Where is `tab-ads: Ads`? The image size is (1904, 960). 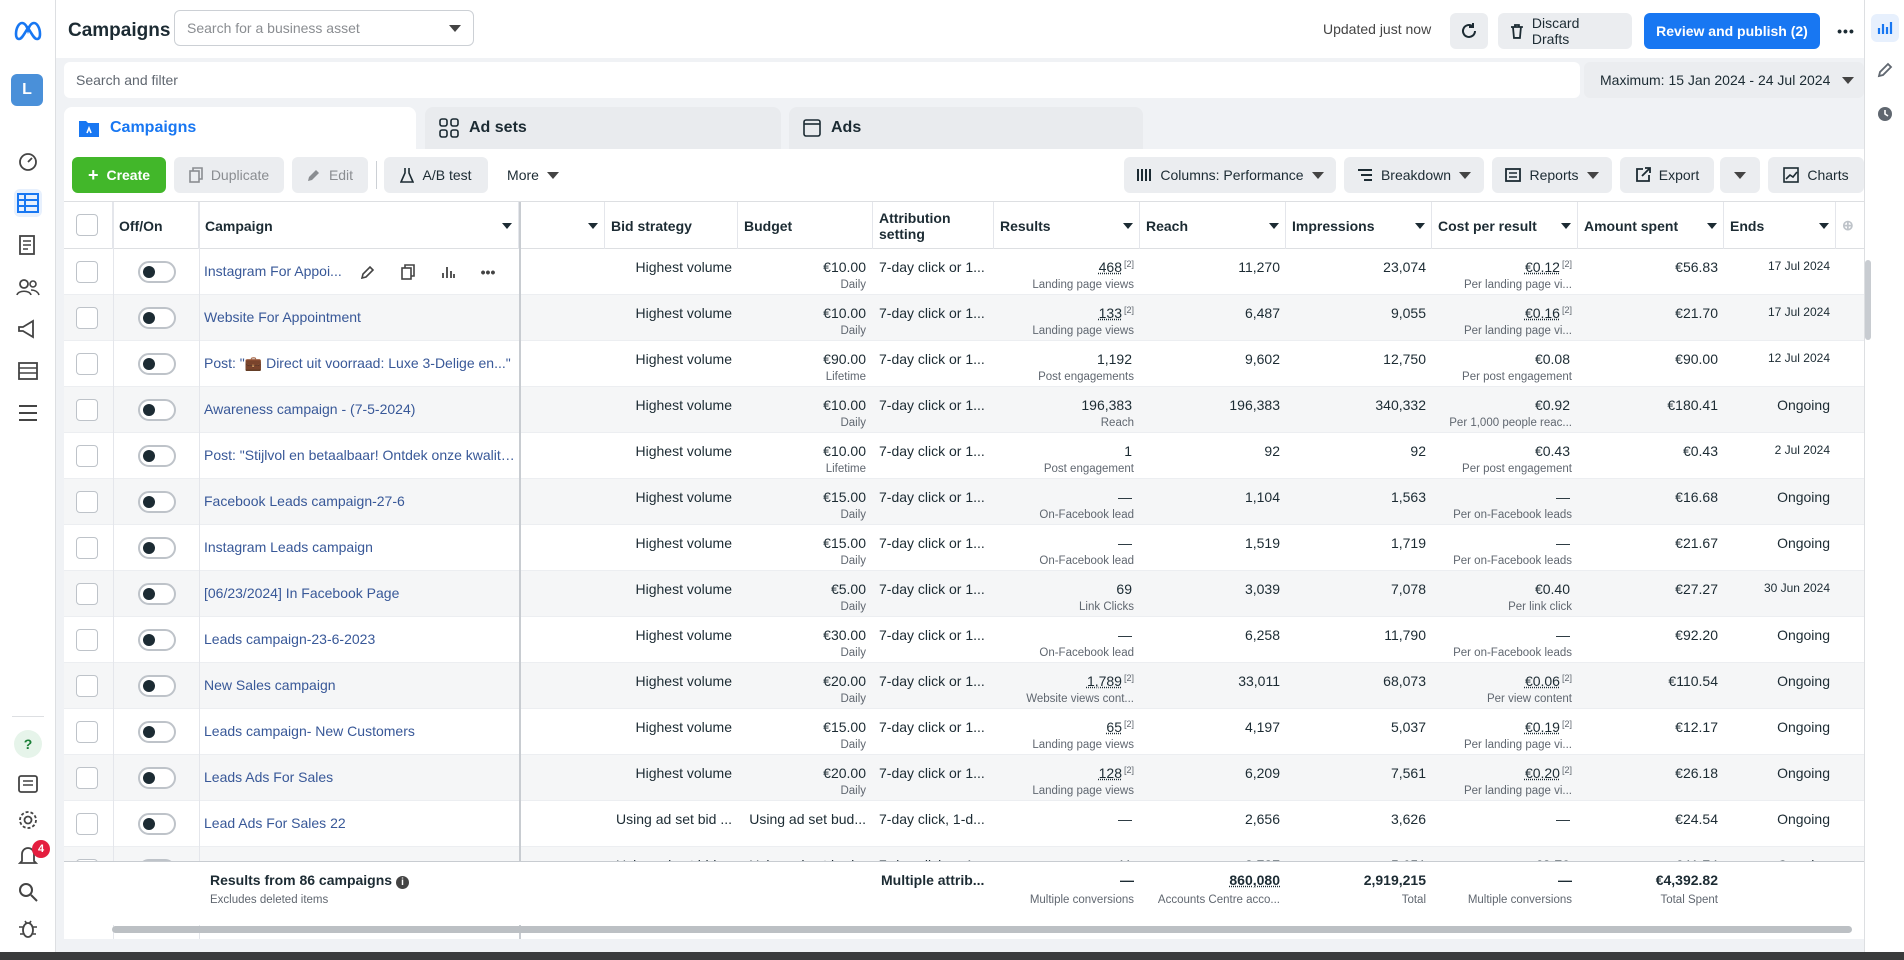
tab-ads: Ads is located at coordinates (966, 128).